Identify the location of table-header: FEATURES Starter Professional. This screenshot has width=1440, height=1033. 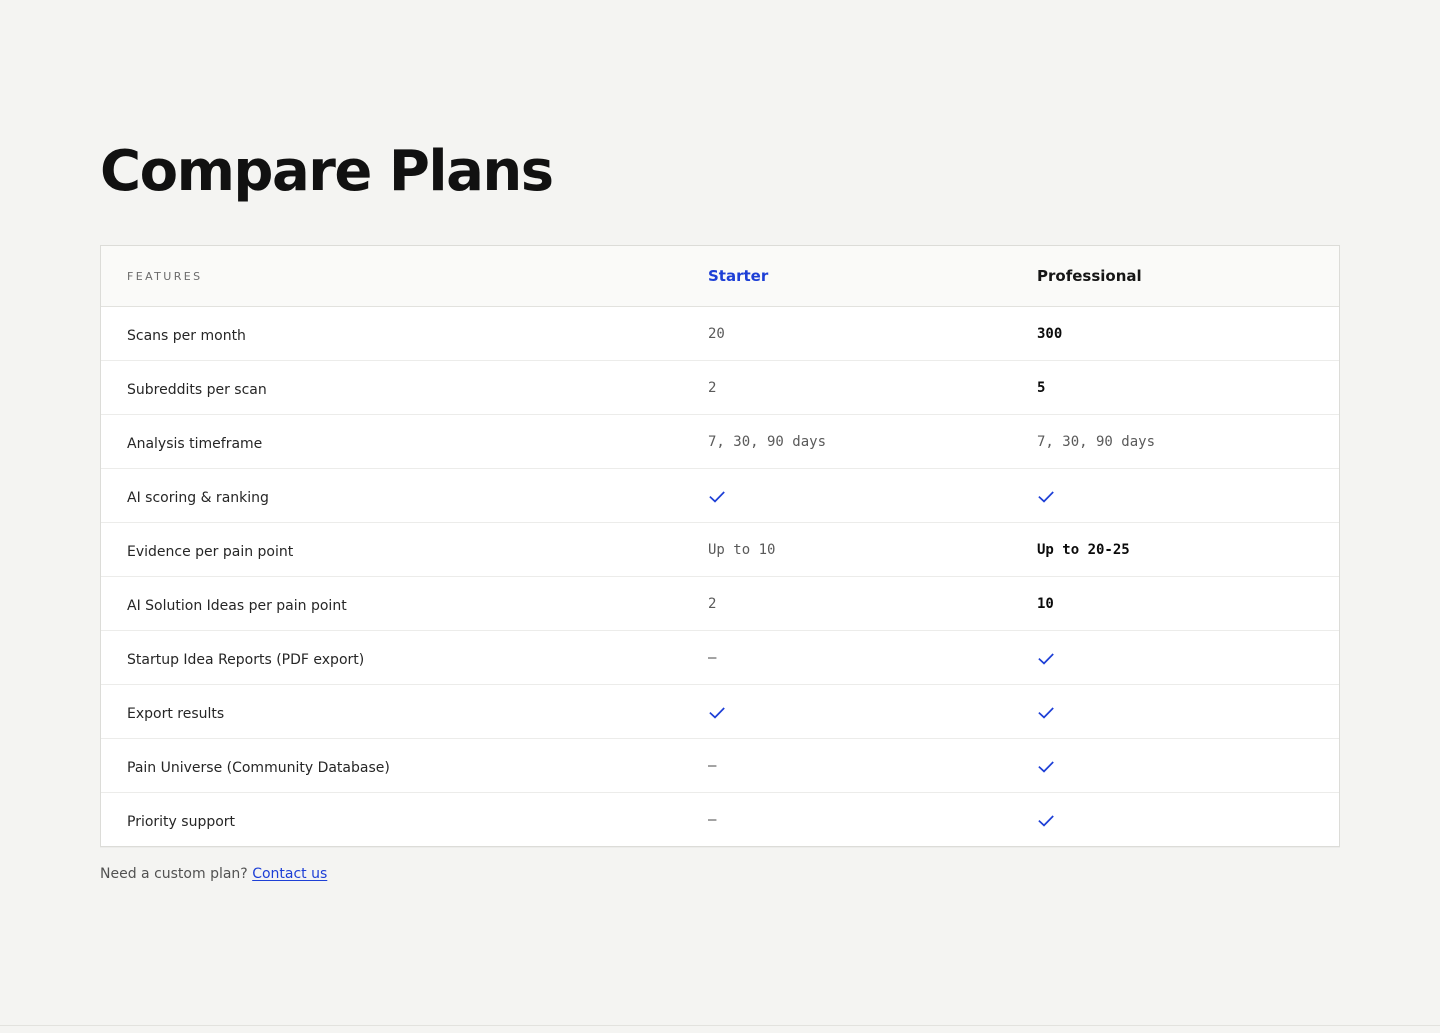
(720, 276).